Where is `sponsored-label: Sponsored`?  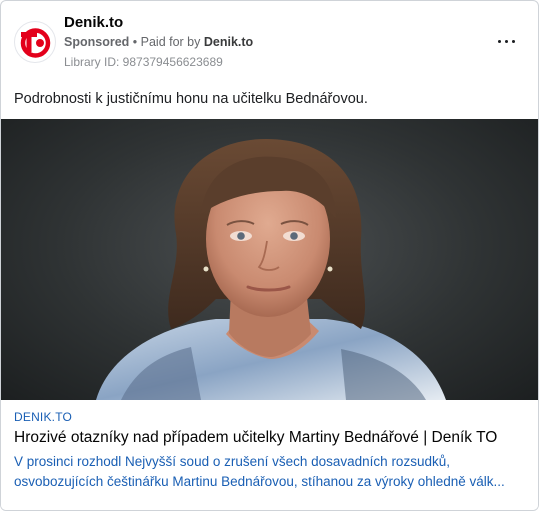 sponsored-label: Sponsored is located at coordinates (97, 42).